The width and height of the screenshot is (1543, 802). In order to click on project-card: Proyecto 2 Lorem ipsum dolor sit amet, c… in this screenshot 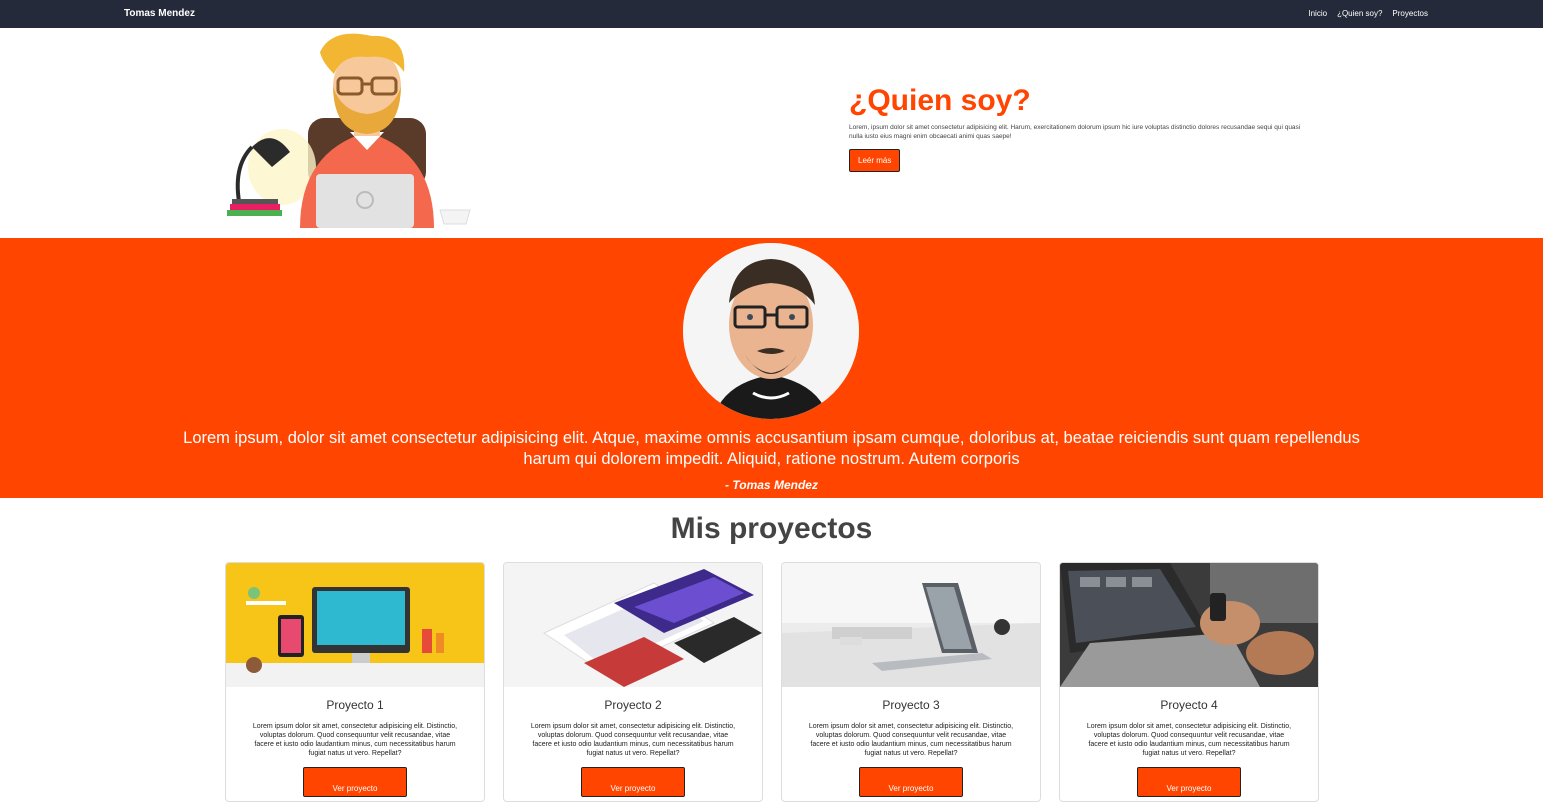, I will do `click(633, 682)`.